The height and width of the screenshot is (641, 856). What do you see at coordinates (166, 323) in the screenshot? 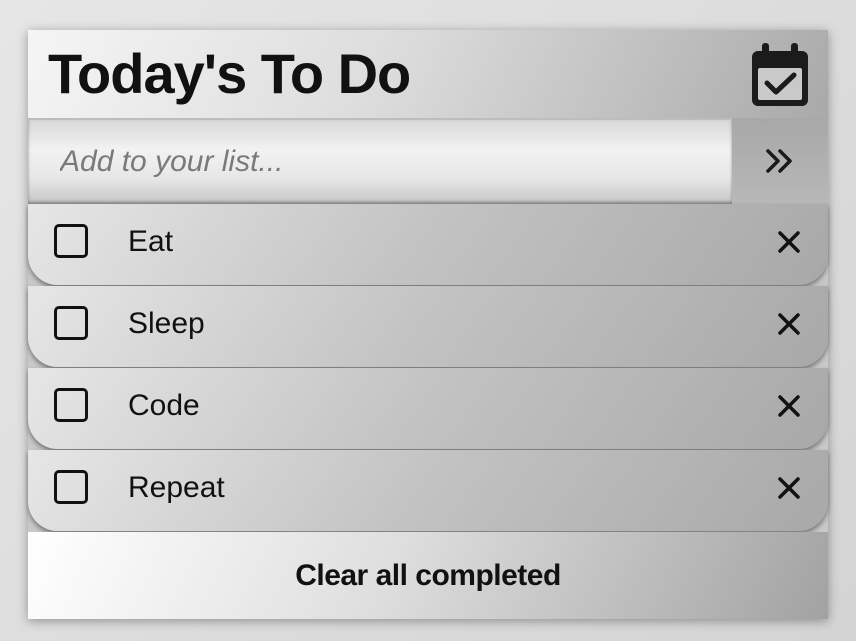
I see `todo-label: Sleep` at bounding box center [166, 323].